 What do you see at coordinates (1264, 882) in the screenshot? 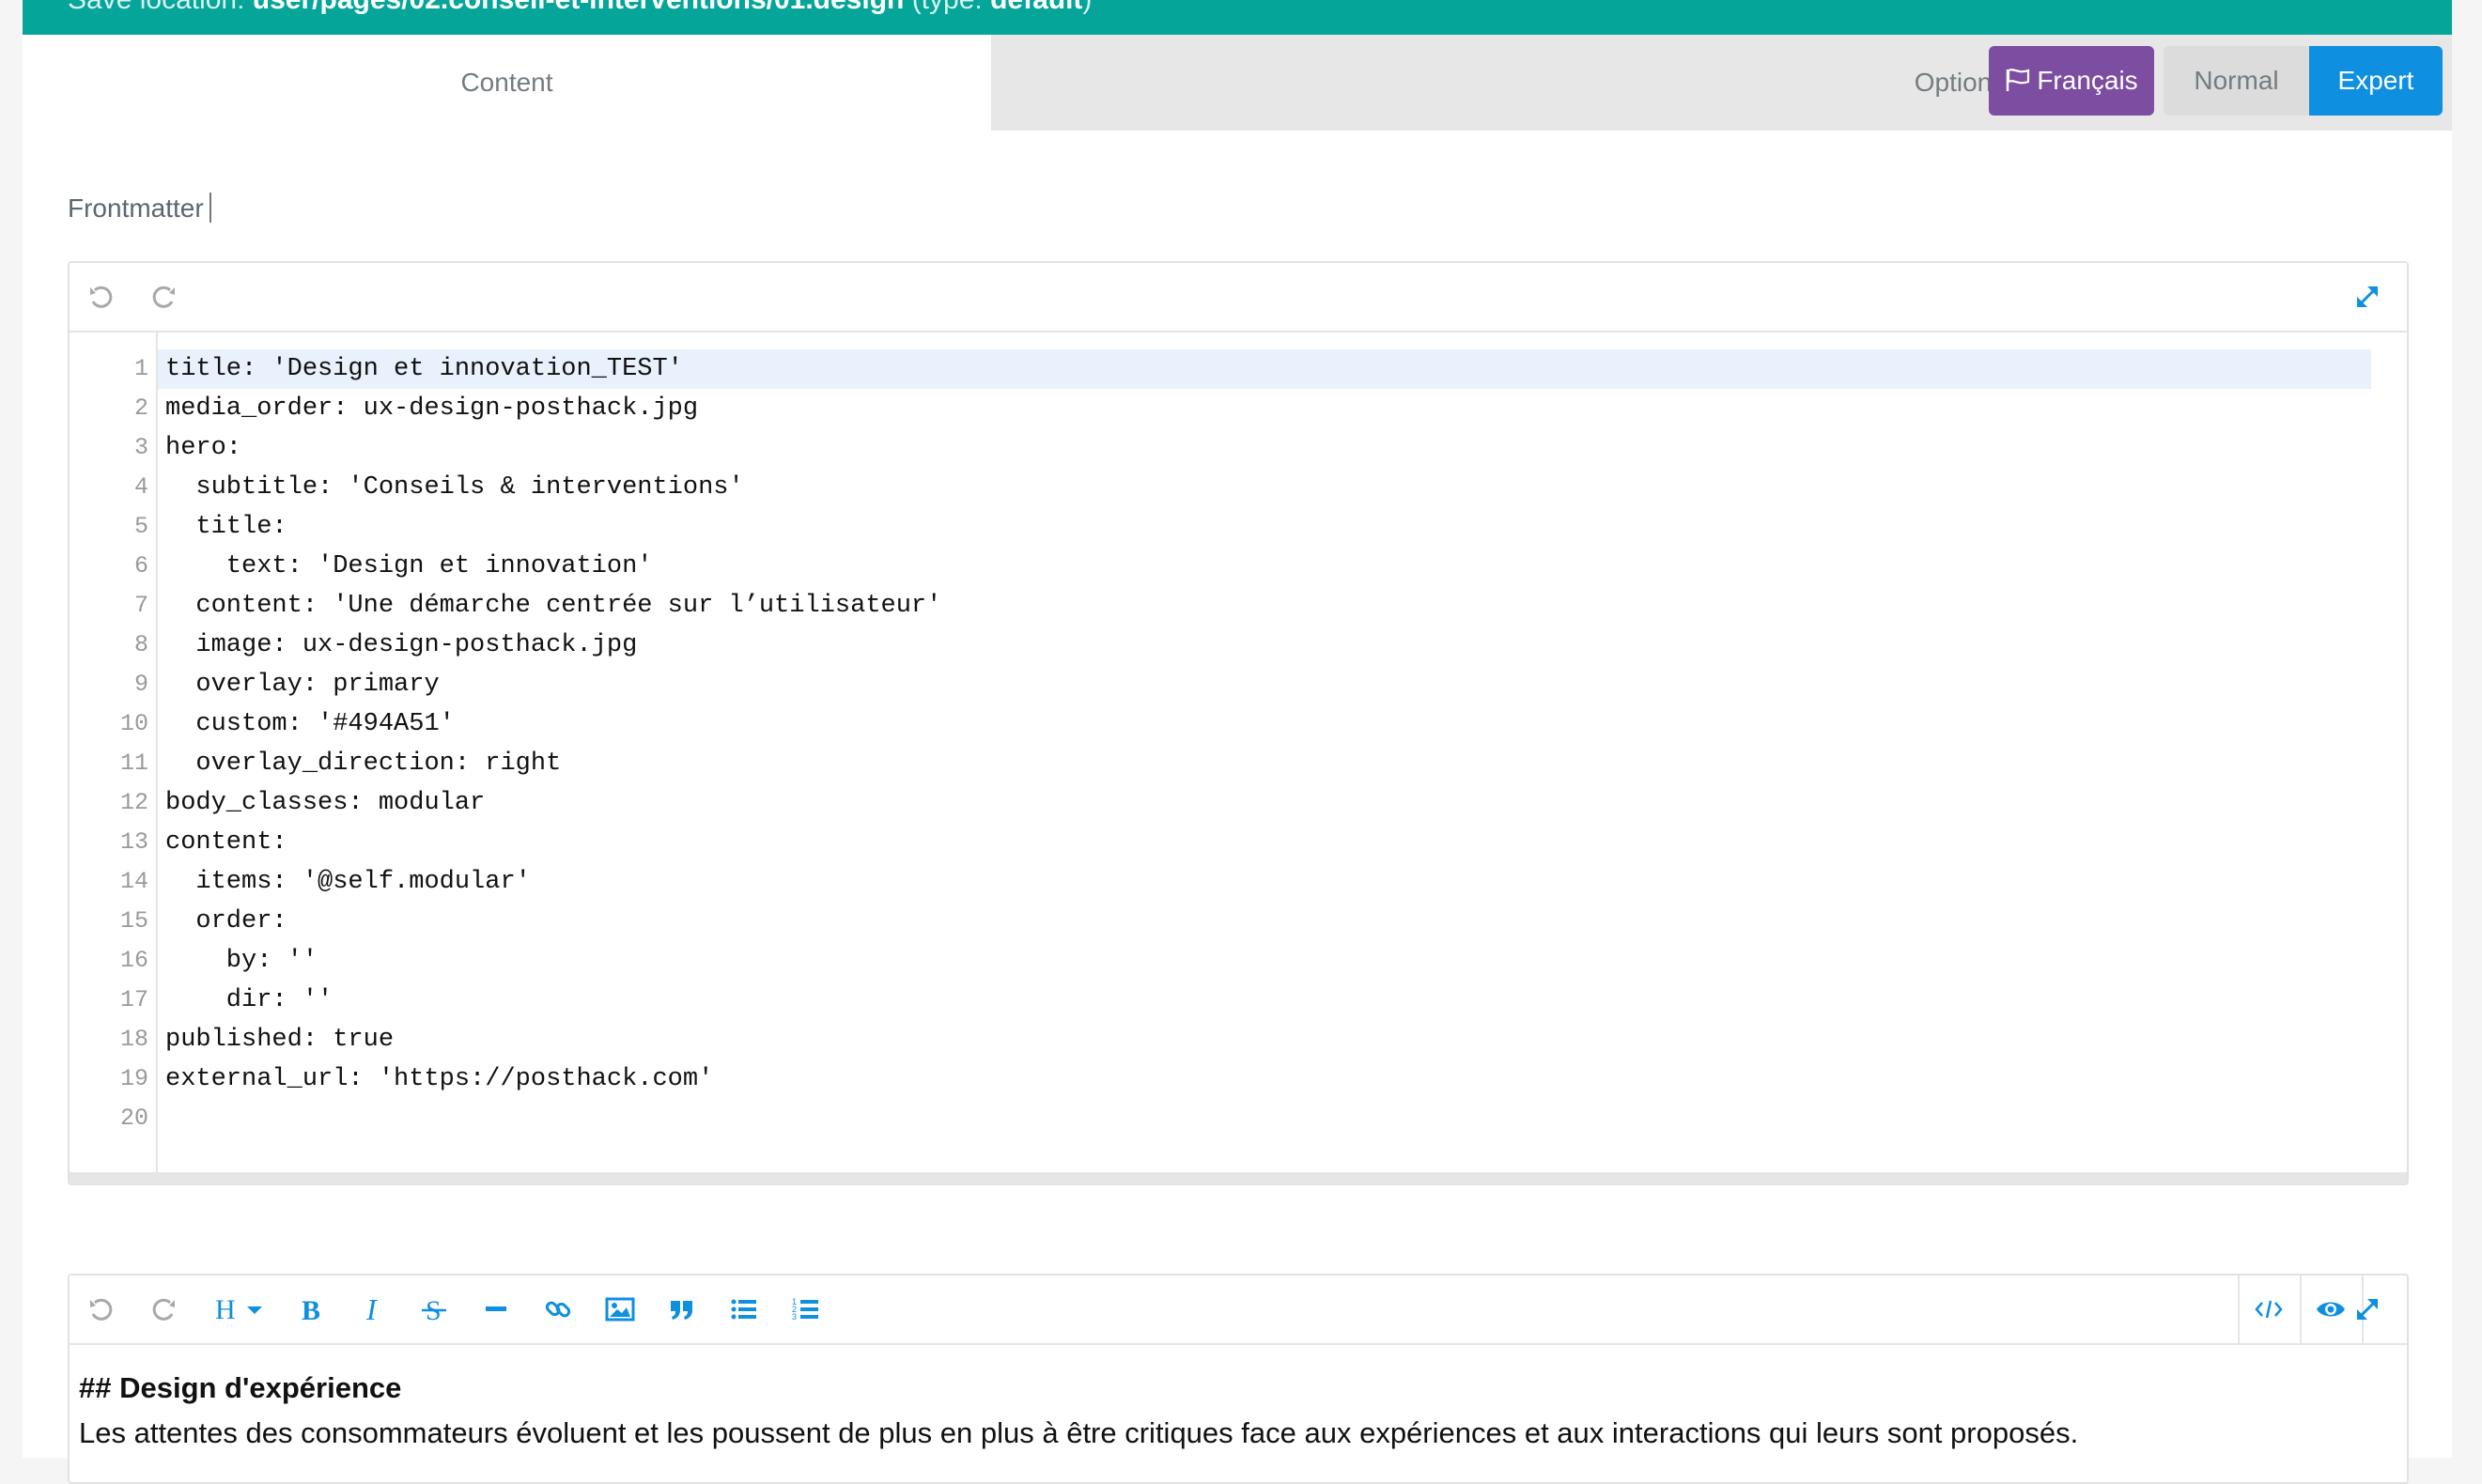
I see `code-line: items: '@self.modular'` at bounding box center [1264, 882].